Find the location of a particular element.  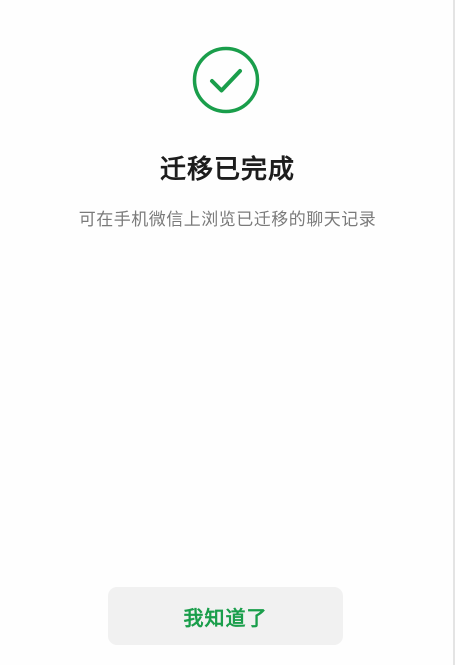

check-circle-icon is located at coordinates (226, 80).